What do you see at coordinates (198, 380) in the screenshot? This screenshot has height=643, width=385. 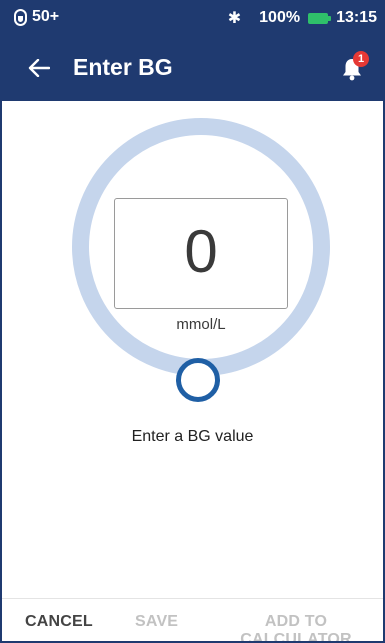 I see `dial-slider-thumb` at bounding box center [198, 380].